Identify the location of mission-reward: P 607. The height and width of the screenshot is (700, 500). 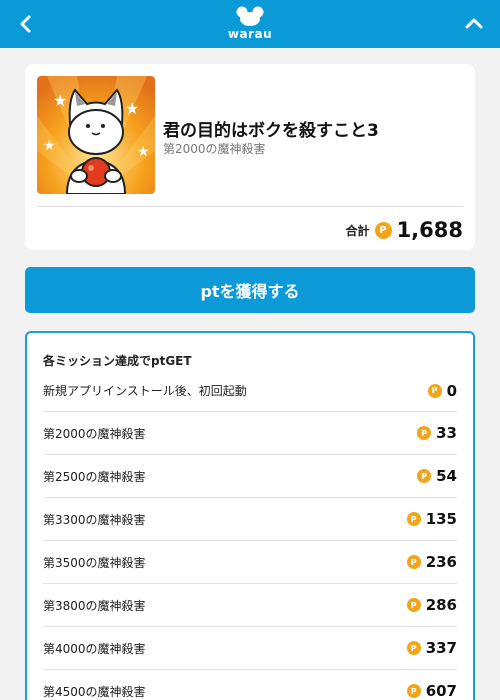
(431, 691).